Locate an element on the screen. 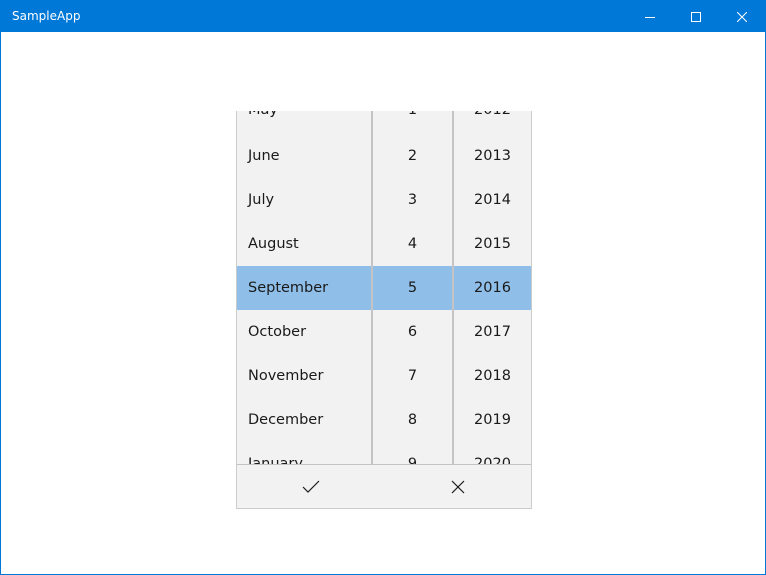 The image size is (766, 575). accept-button is located at coordinates (310, 486).